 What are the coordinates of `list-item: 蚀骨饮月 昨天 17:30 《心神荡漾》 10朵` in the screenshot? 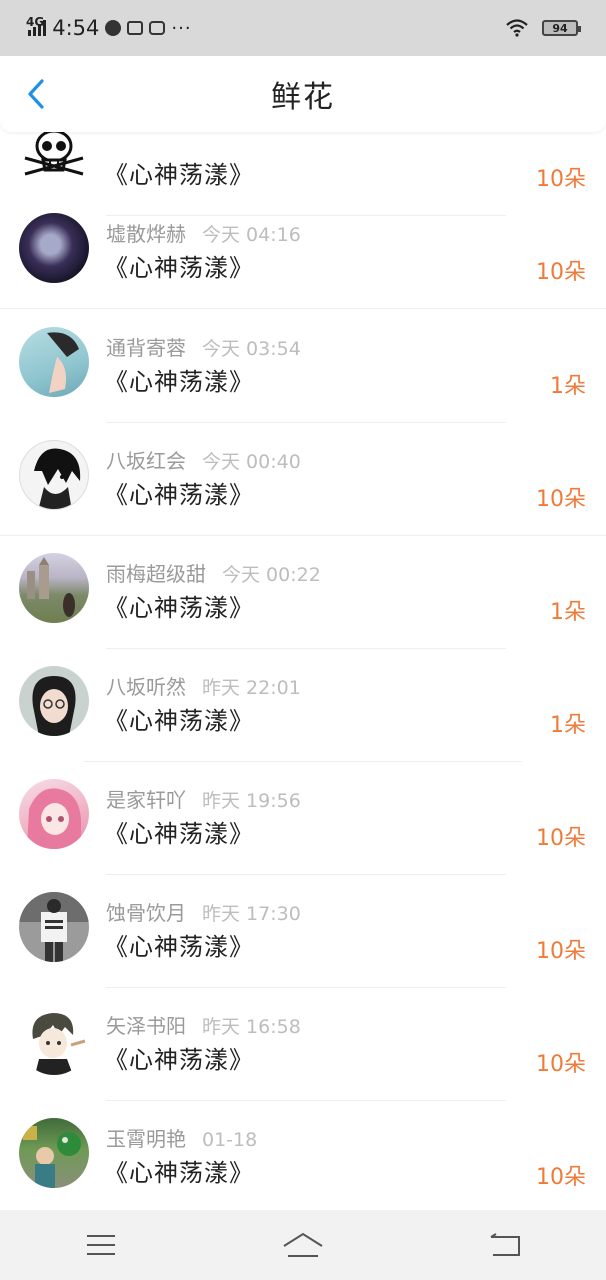 It's located at (303, 931).